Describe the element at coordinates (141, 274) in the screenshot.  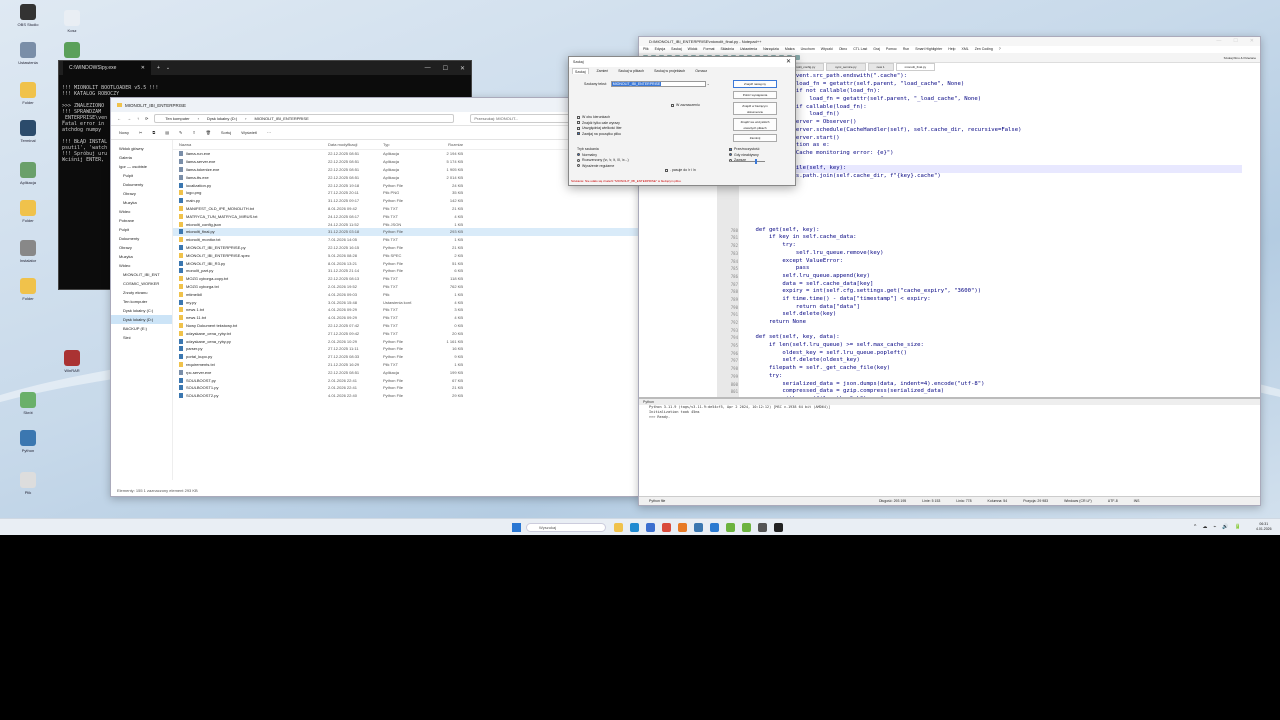
I see `sidebar-item: MIONOLIT_IBI_ENT` at that location.